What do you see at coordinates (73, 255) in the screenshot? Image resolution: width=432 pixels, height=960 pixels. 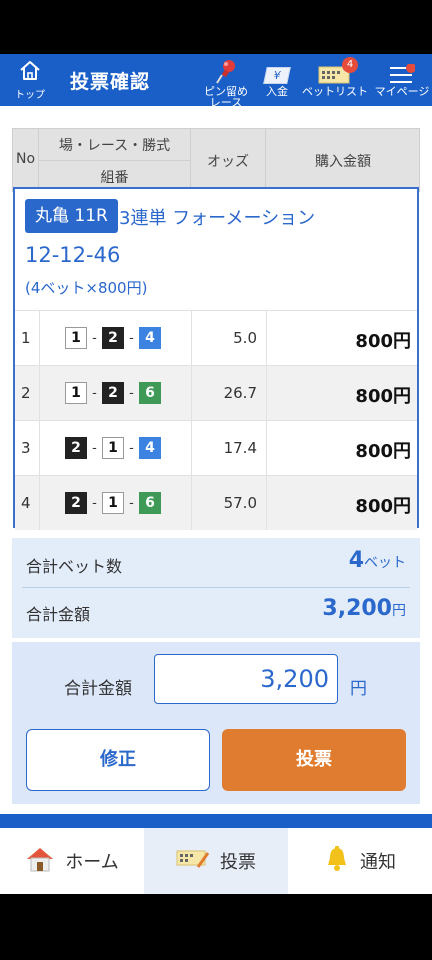 I see `combination: 12-12-46` at bounding box center [73, 255].